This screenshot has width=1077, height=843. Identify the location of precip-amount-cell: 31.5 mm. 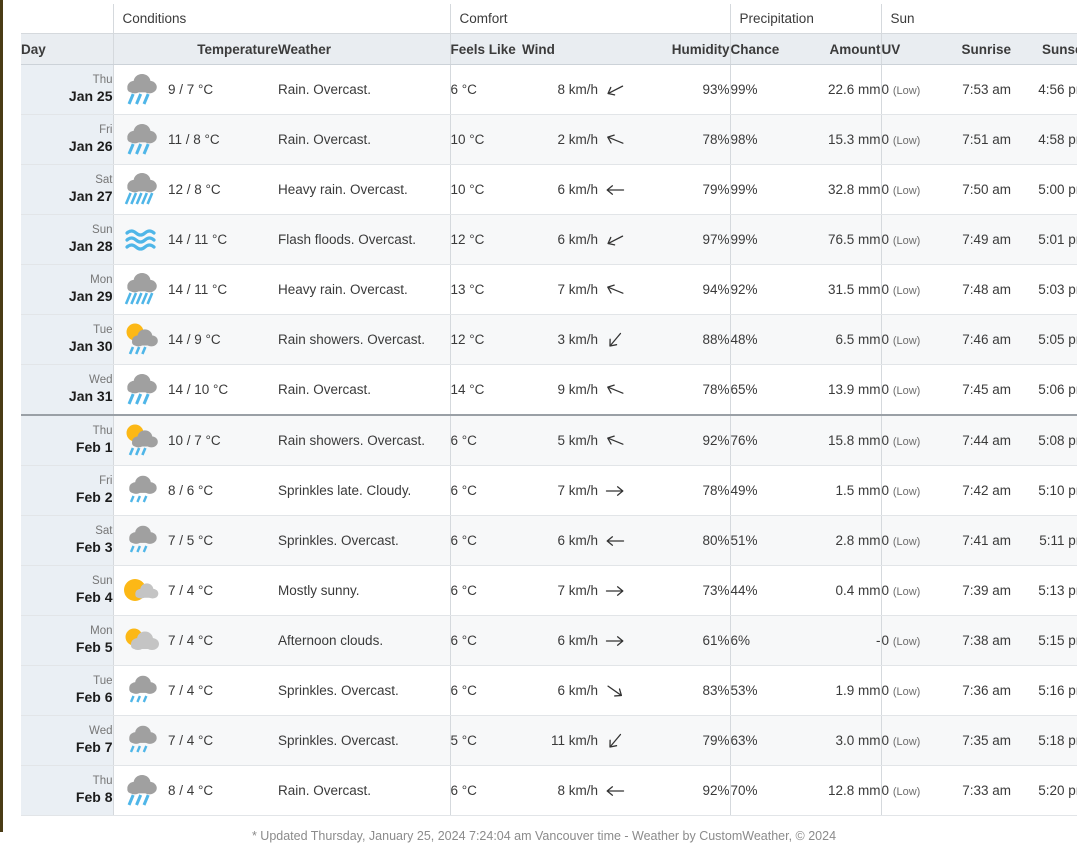
(837, 289).